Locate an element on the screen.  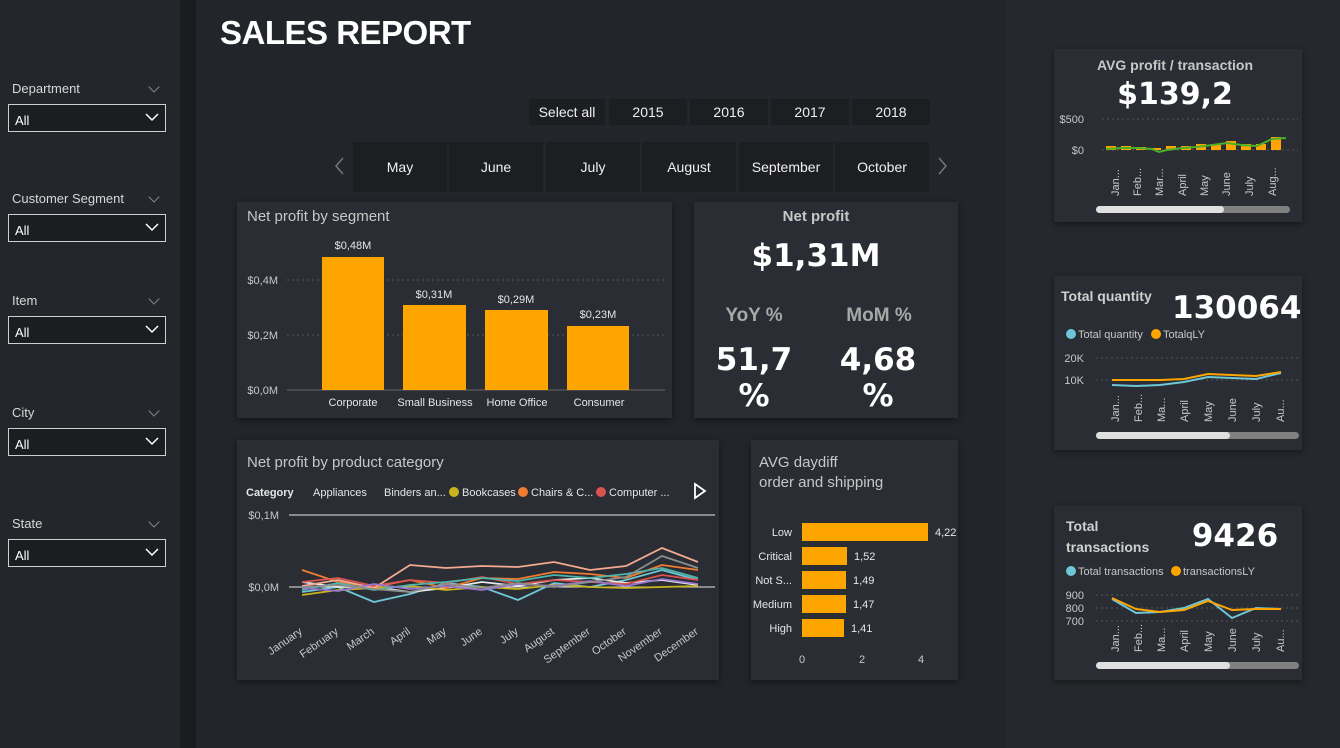
yoy-value: 51,7 % is located at coordinates (754, 378).